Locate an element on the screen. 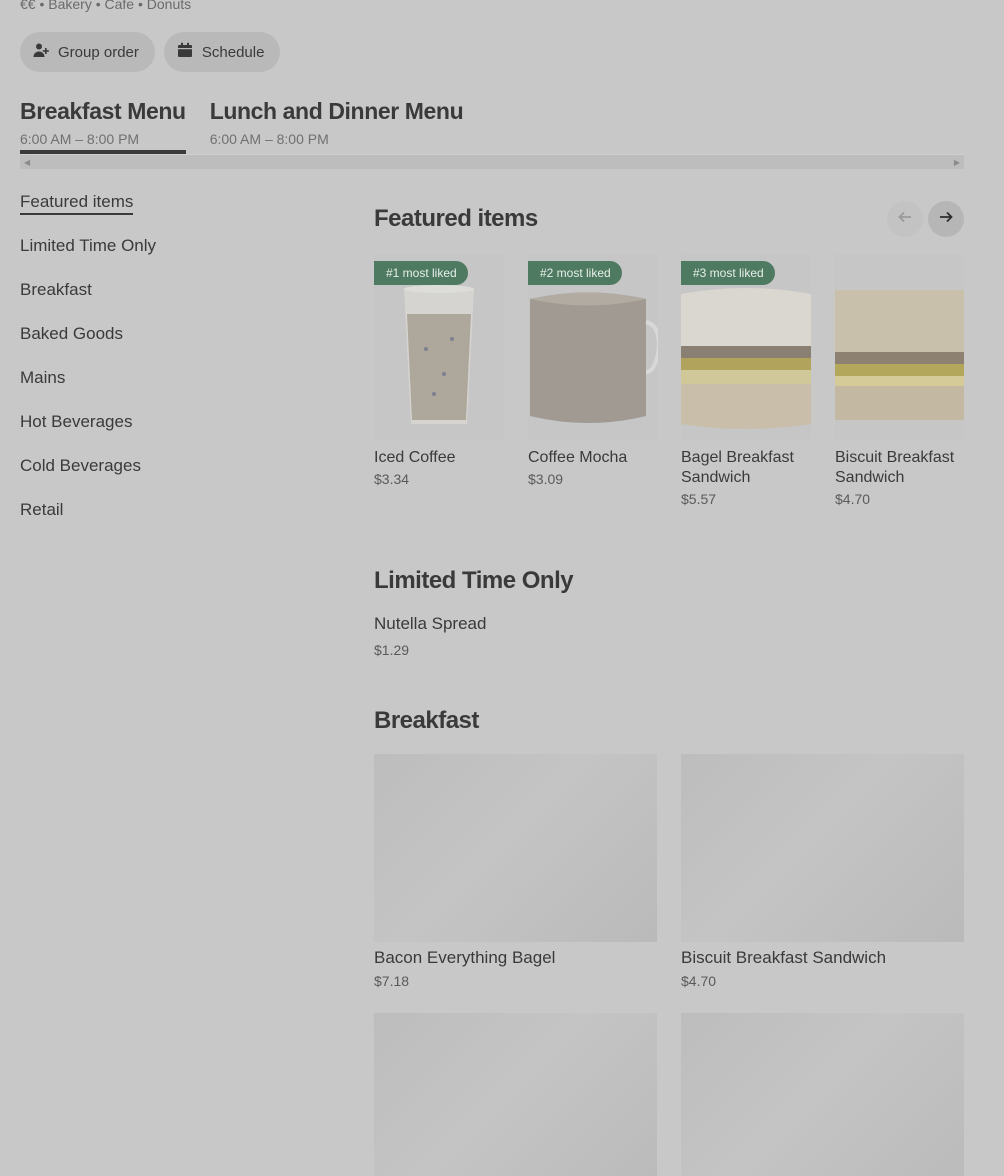  item-name: Coffee Mocha is located at coordinates (578, 457).